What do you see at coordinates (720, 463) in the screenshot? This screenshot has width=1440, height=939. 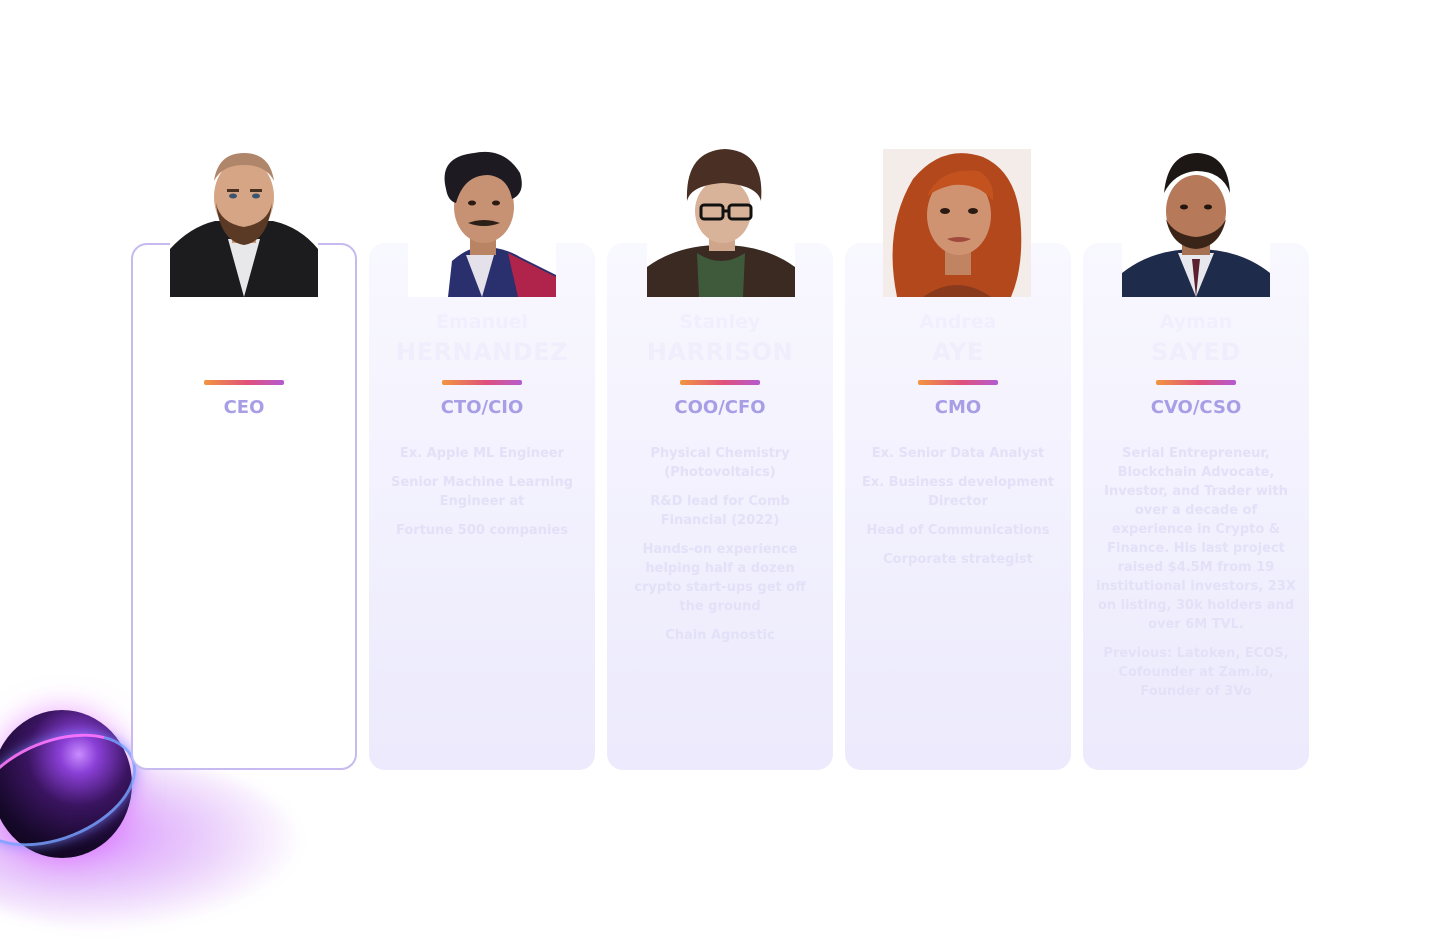 I see `bio-line: Physical Chemistry (Photovoltaics)` at bounding box center [720, 463].